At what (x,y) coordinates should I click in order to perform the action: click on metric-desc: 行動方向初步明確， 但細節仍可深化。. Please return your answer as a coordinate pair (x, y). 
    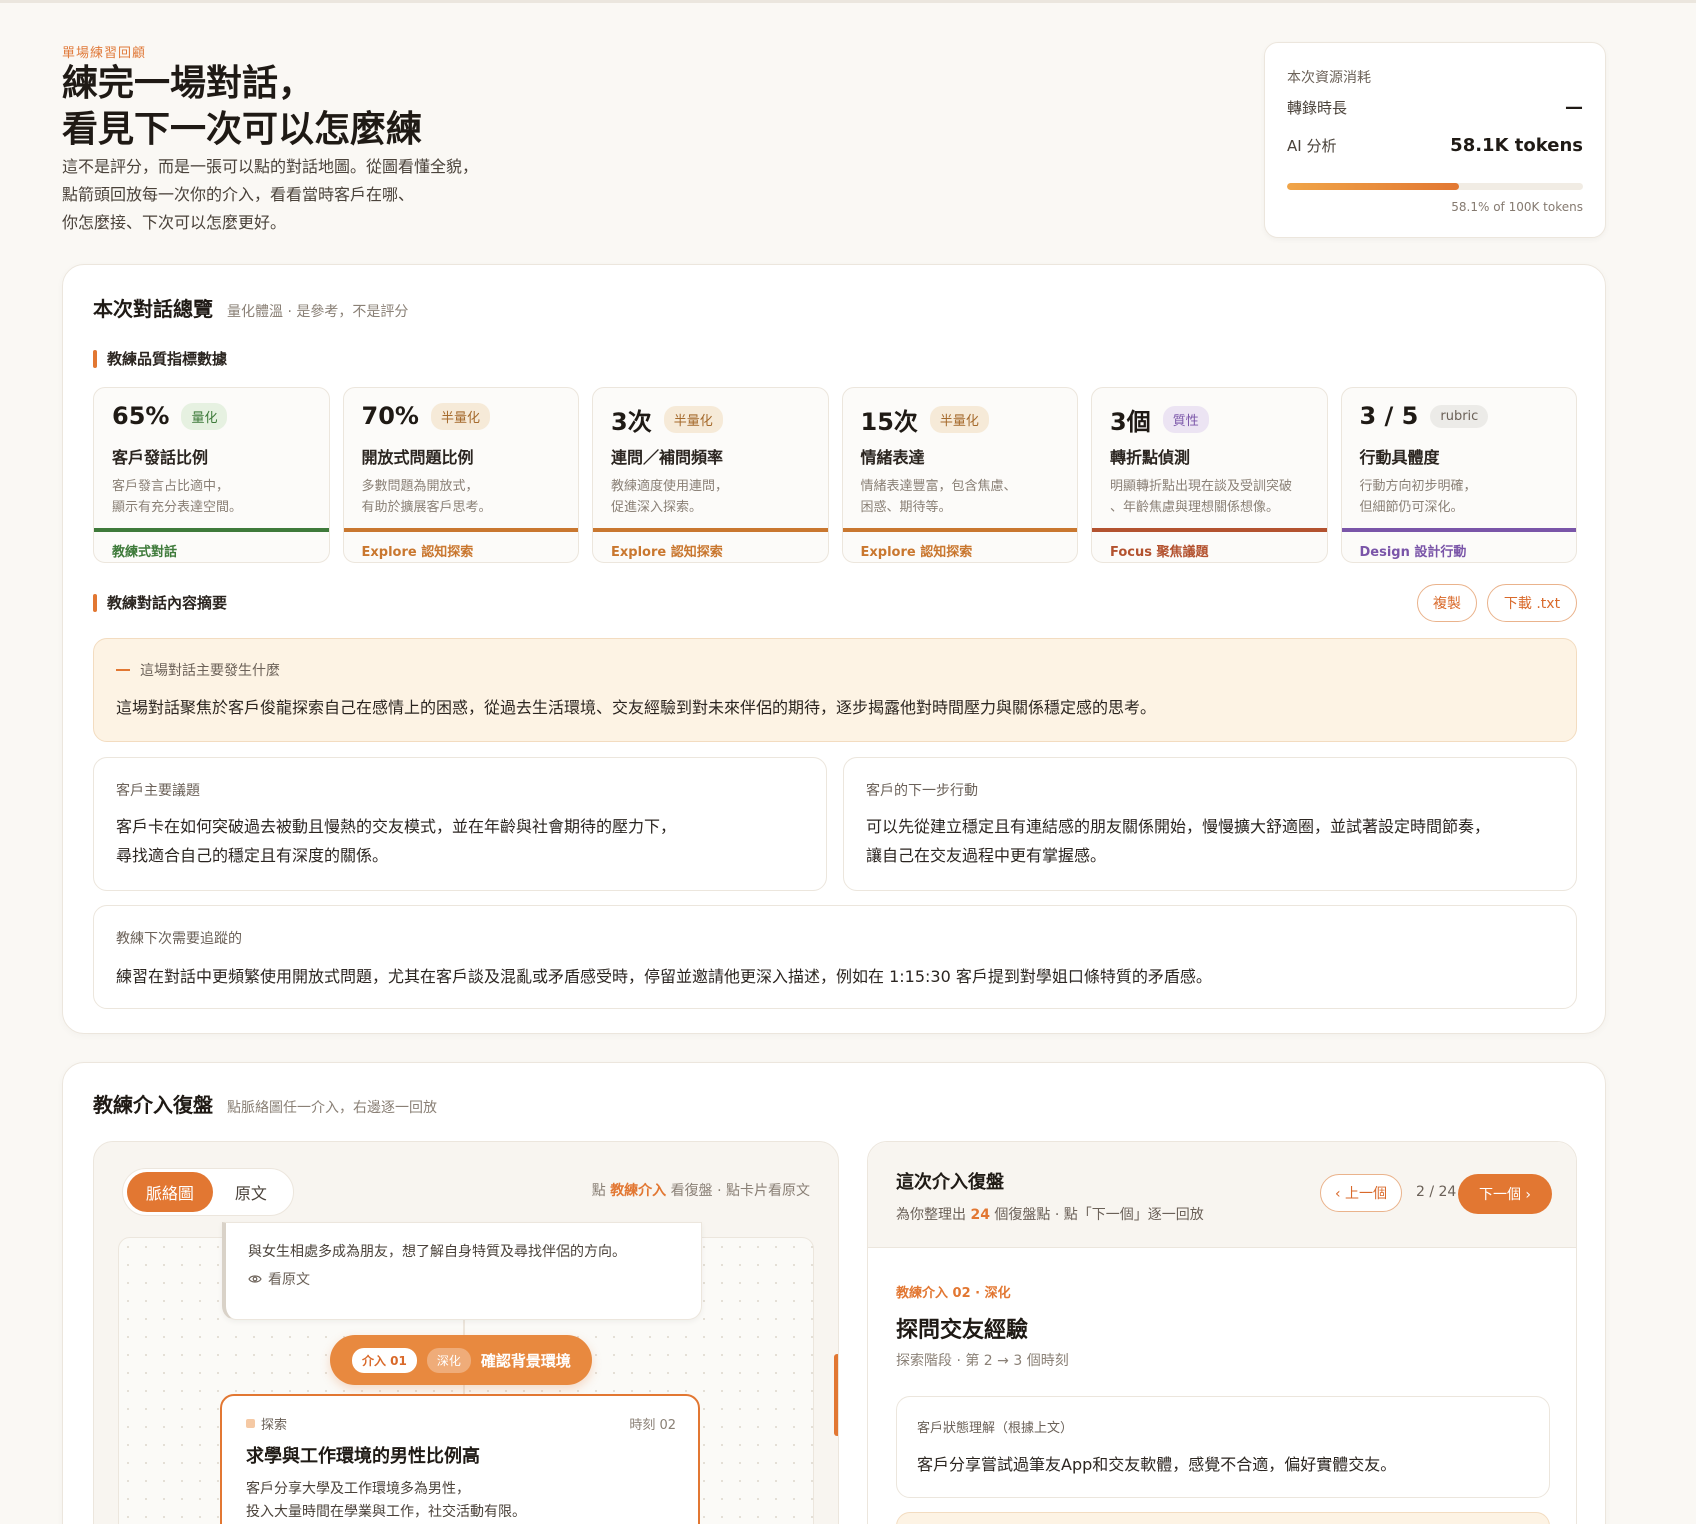
    Looking at the image, I should click on (1465, 497).